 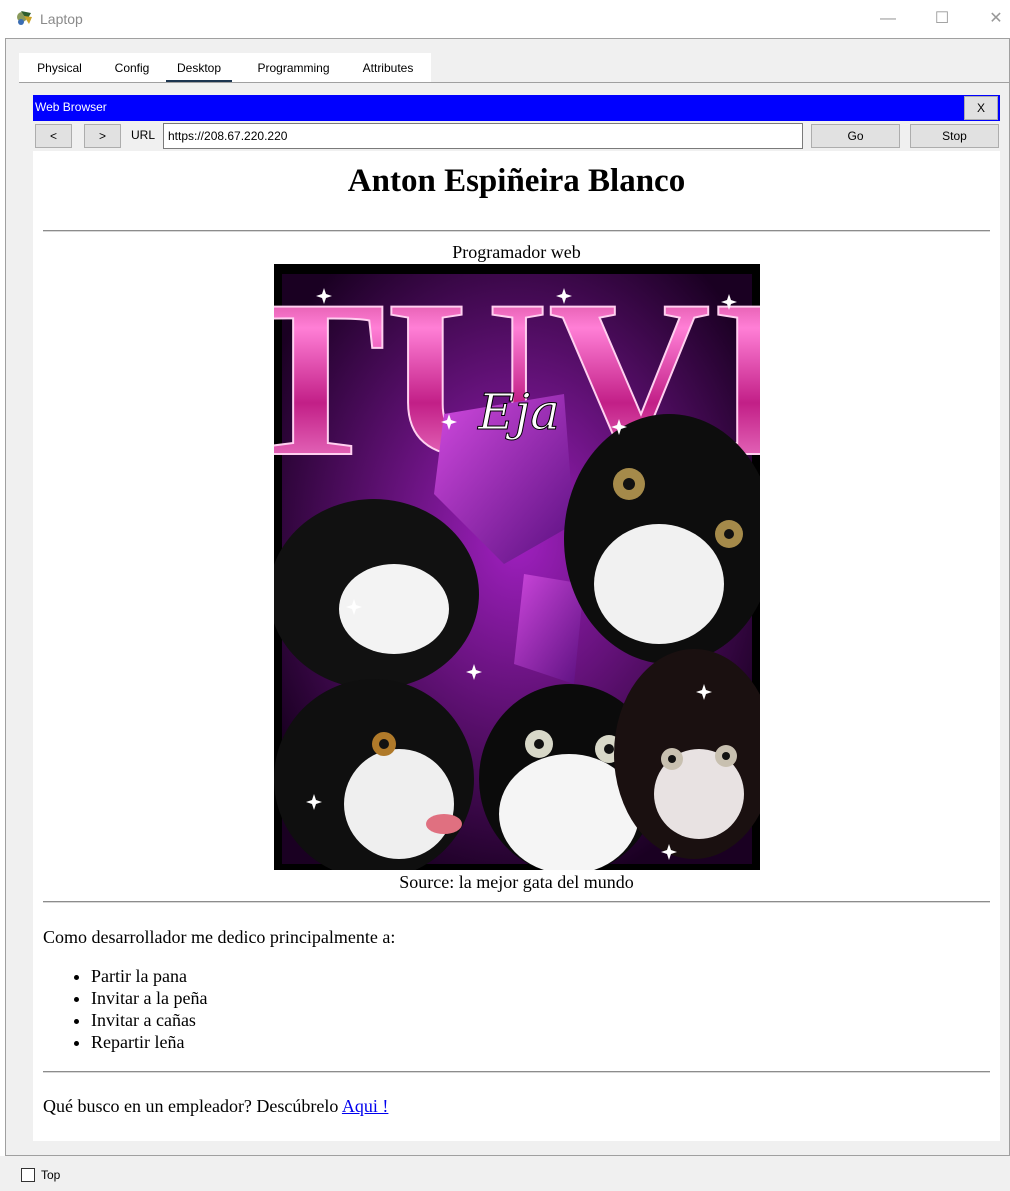 What do you see at coordinates (516, 108) in the screenshot?
I see `browser-titlebar: Web Browser X` at bounding box center [516, 108].